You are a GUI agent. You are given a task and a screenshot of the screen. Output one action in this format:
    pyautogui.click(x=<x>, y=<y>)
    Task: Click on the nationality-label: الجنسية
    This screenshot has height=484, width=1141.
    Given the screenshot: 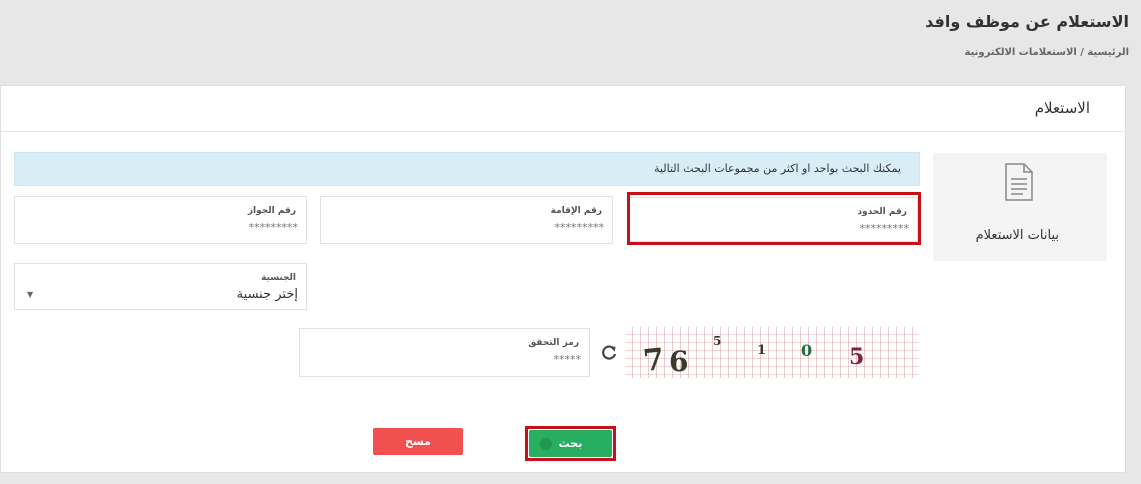 What is the action you would take?
    pyautogui.click(x=278, y=278)
    